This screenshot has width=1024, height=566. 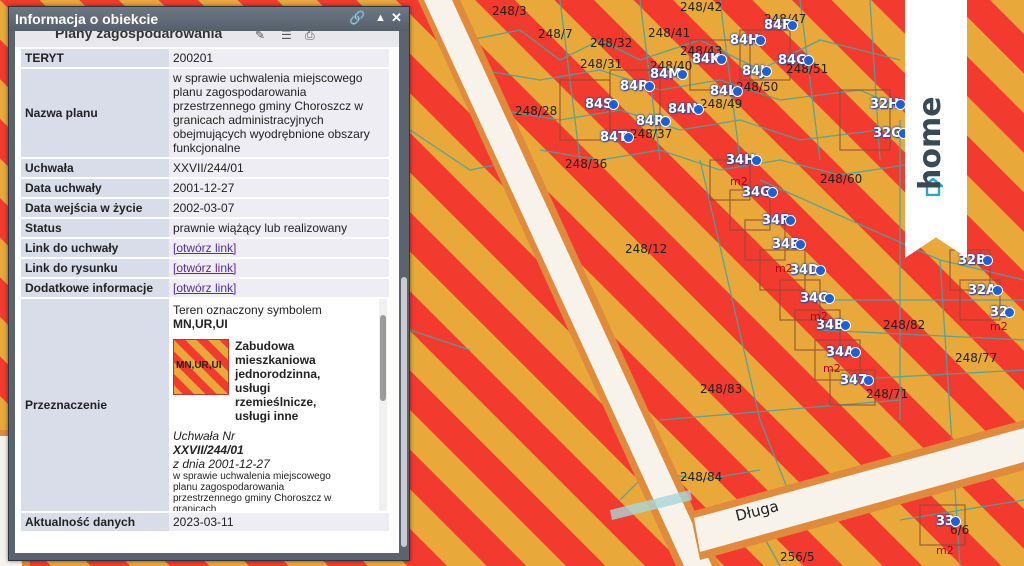 I want to click on building-marker: 84T, so click(x=617, y=137).